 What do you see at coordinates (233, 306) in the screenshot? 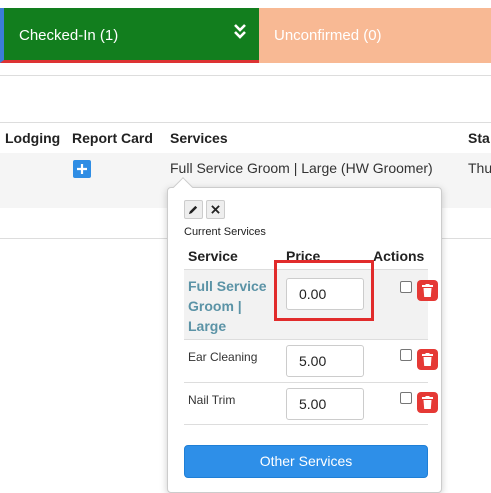
I see `service-name-link: Full Service Groom | Large` at bounding box center [233, 306].